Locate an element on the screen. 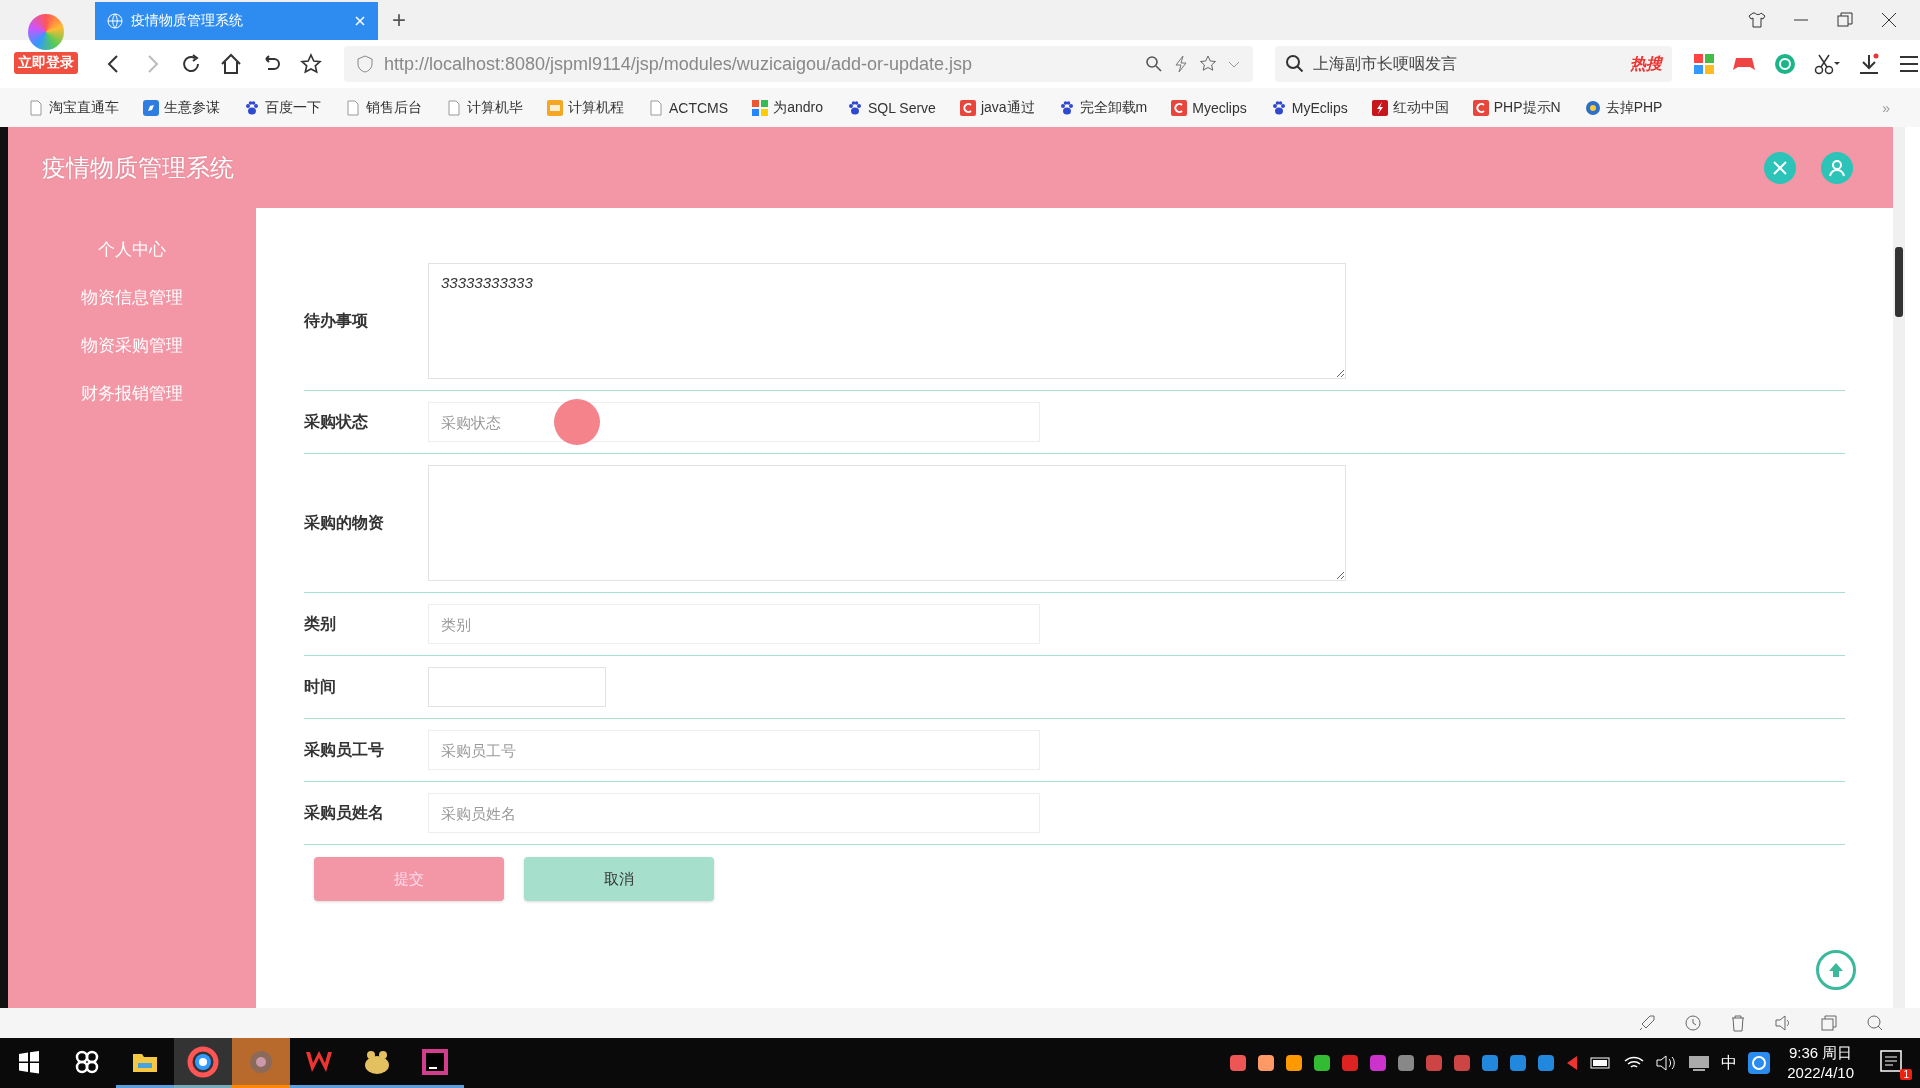 Image resolution: width=1920 pixels, height=1088 pixels. bookmark-link: 销售后台 is located at coordinates (383, 107).